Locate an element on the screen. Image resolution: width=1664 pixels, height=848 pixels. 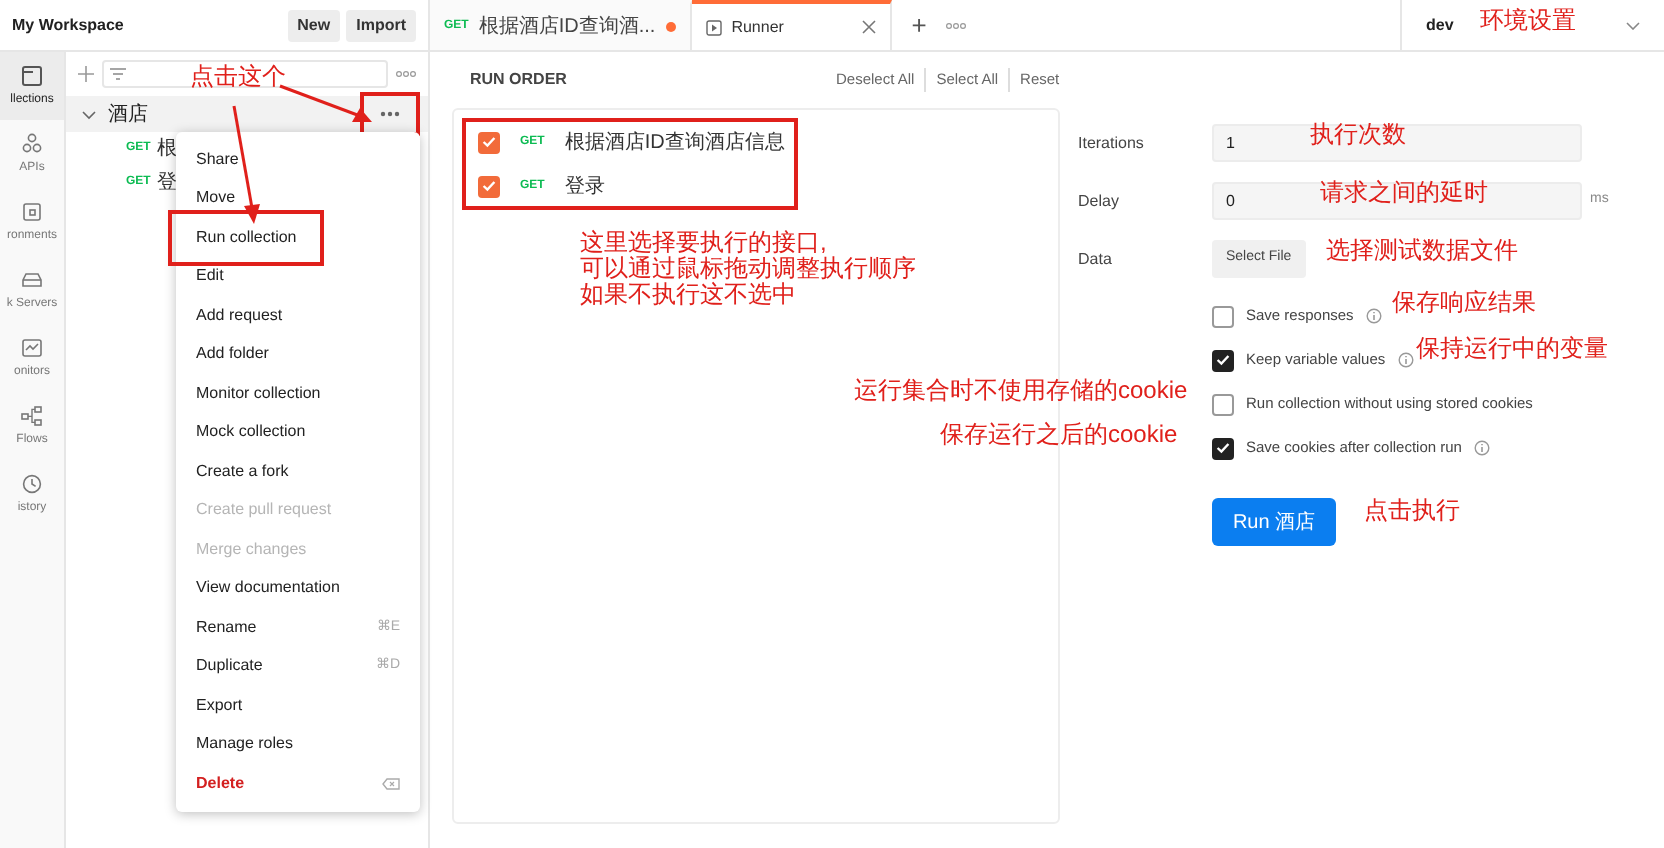
annotation-text: 选择测试数据文件 is located at coordinates (1422, 251).